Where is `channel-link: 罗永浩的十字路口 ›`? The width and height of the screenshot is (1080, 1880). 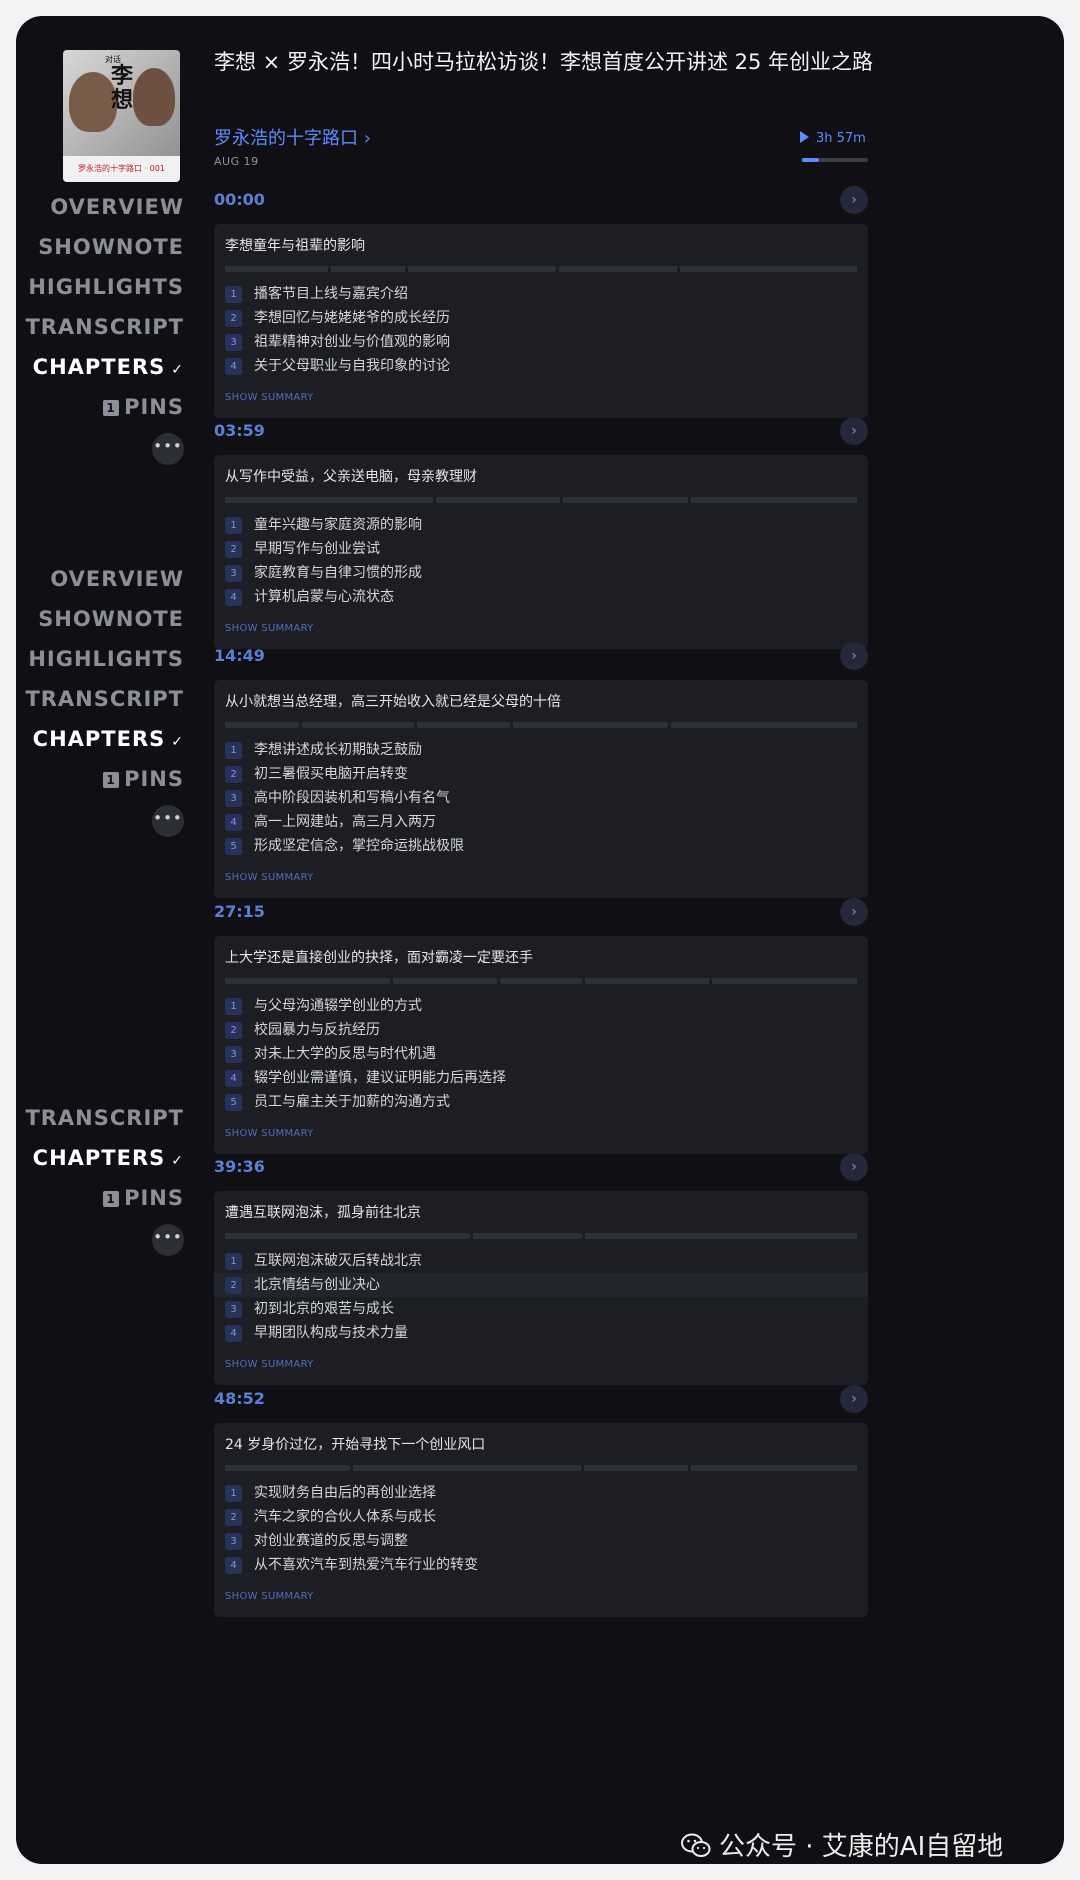
channel-link: 罗永浩的十字路口 › is located at coordinates (292, 137).